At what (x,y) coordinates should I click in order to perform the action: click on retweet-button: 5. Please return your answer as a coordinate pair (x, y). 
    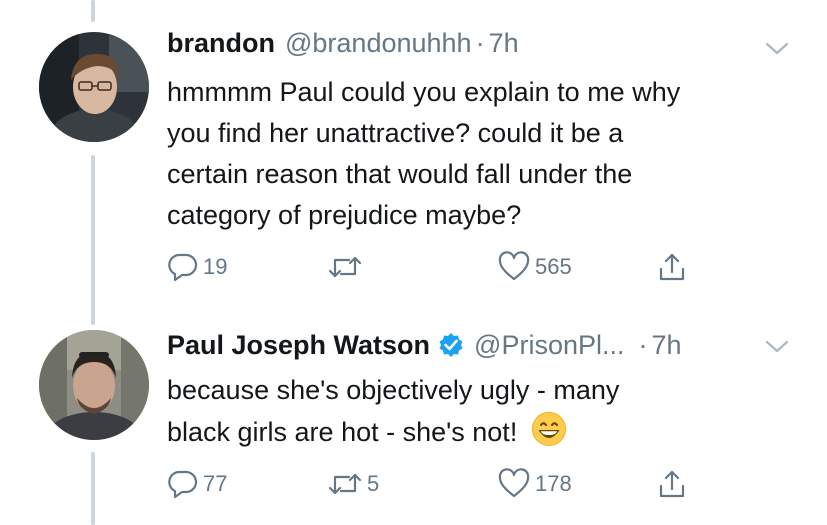
    Looking at the image, I should click on (353, 484).